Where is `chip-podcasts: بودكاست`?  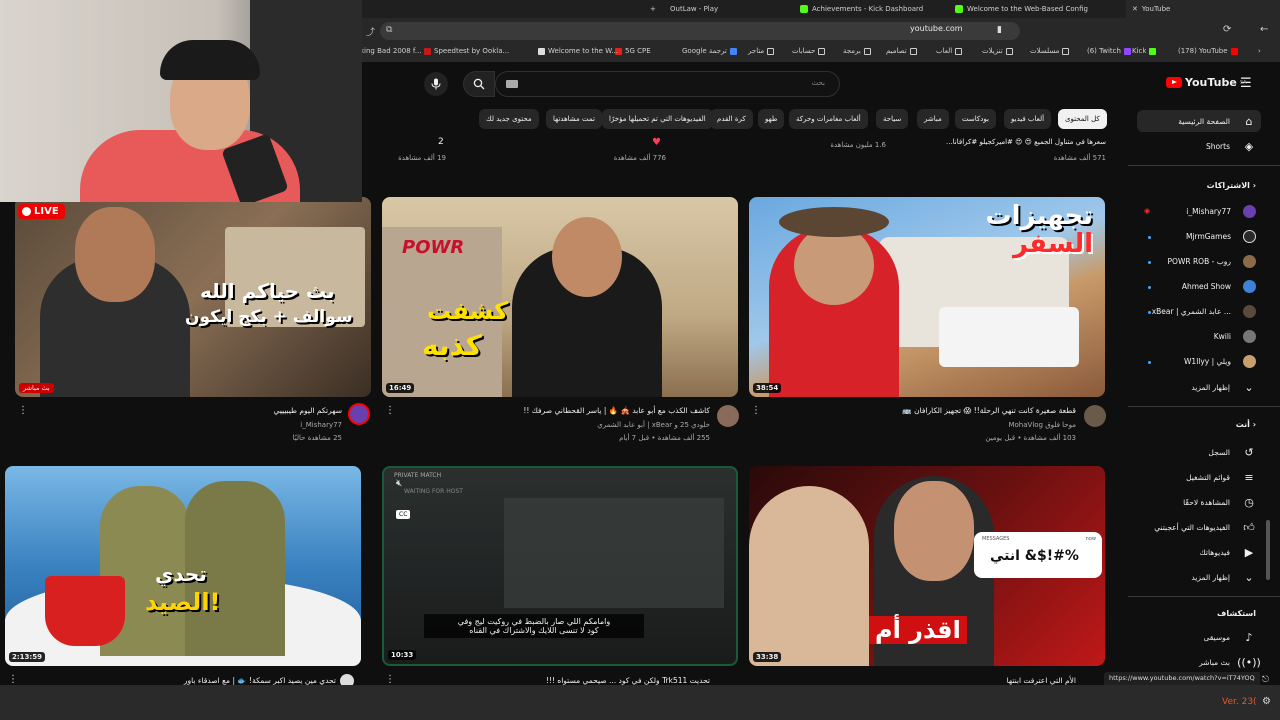
chip-podcasts: بودكاست is located at coordinates (975, 119).